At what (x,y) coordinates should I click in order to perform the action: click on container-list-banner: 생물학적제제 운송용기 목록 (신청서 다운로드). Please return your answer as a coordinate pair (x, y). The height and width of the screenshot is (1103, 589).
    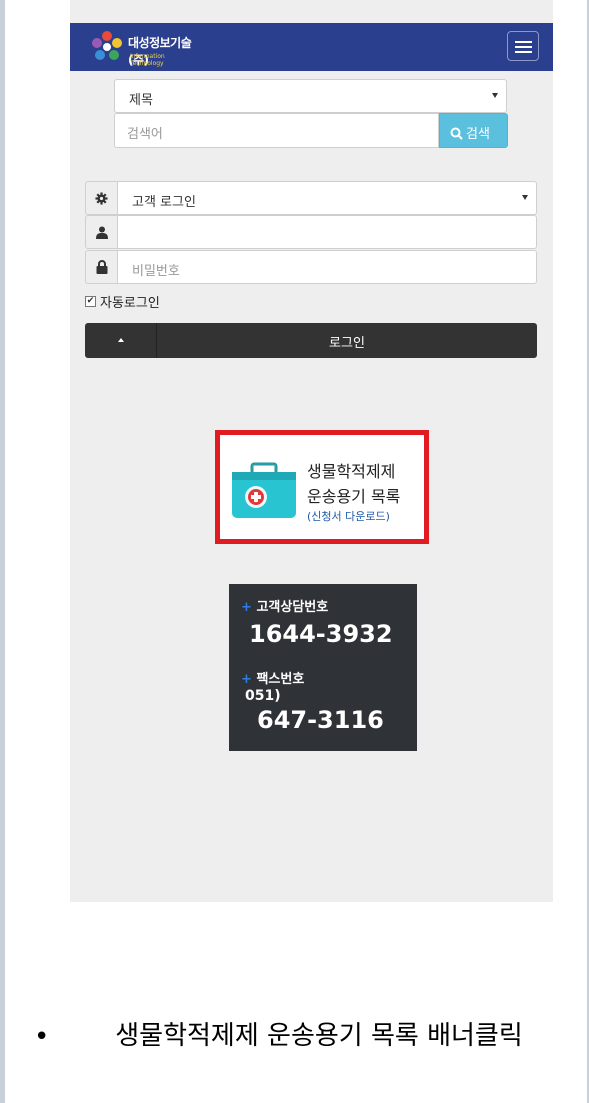
    Looking at the image, I should click on (322, 487).